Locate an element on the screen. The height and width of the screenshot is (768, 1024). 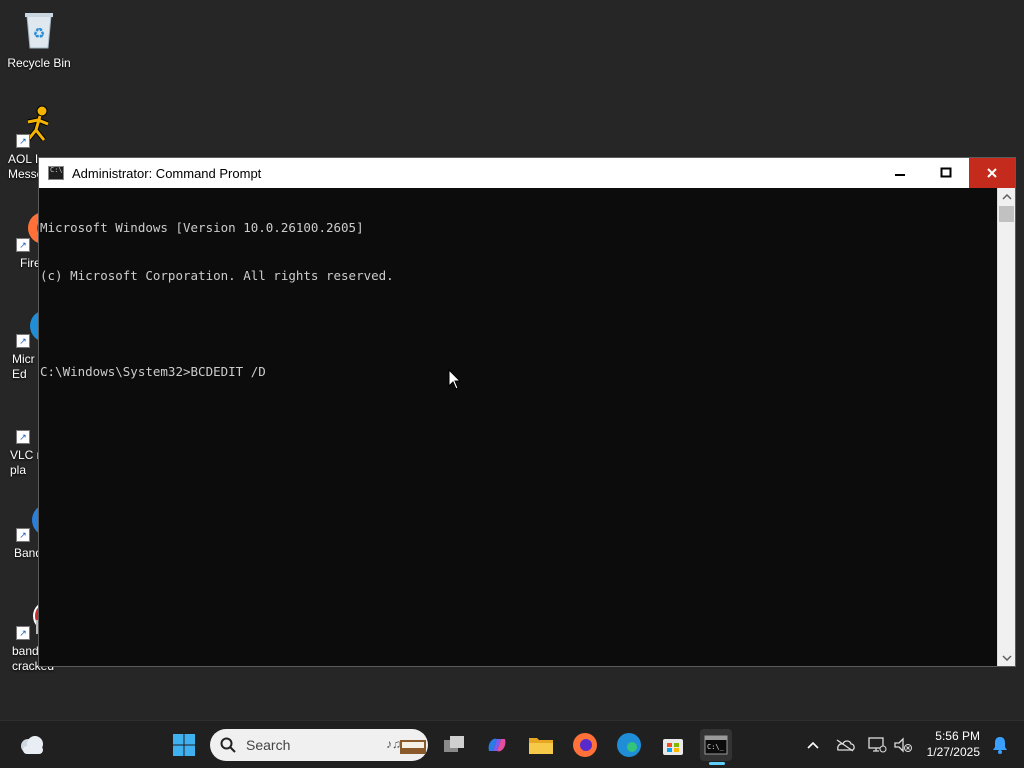
onedrive-off-icon is located at coordinates (845, 745).